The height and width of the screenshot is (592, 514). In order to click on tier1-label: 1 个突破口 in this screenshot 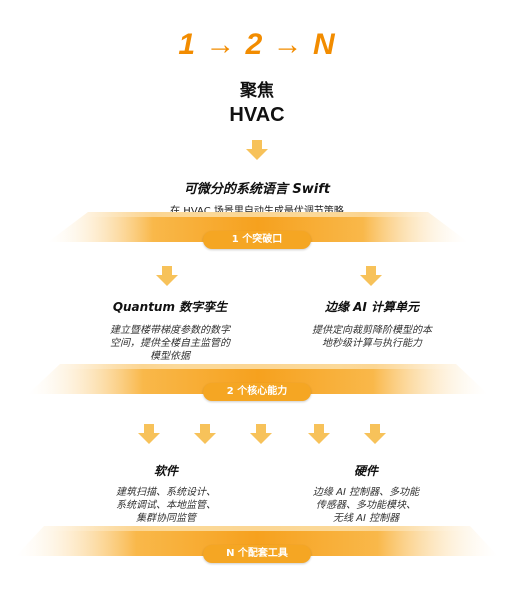, I will do `click(257, 240)`.